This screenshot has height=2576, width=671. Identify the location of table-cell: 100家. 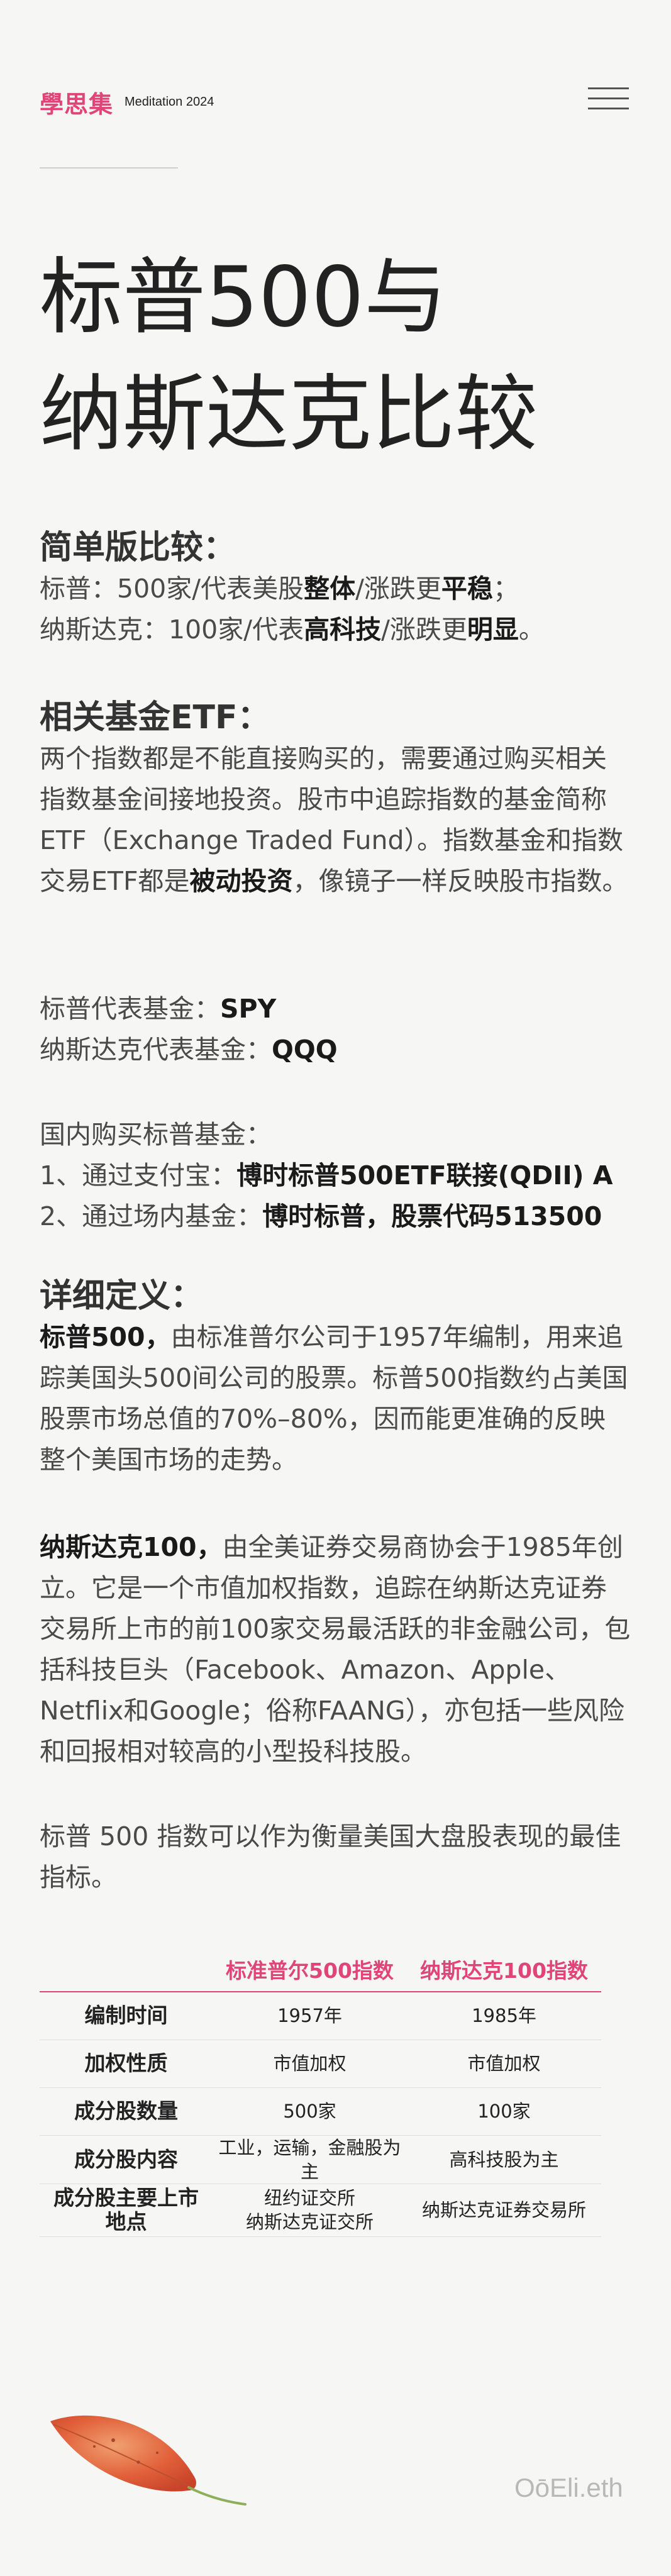
(504, 2111).